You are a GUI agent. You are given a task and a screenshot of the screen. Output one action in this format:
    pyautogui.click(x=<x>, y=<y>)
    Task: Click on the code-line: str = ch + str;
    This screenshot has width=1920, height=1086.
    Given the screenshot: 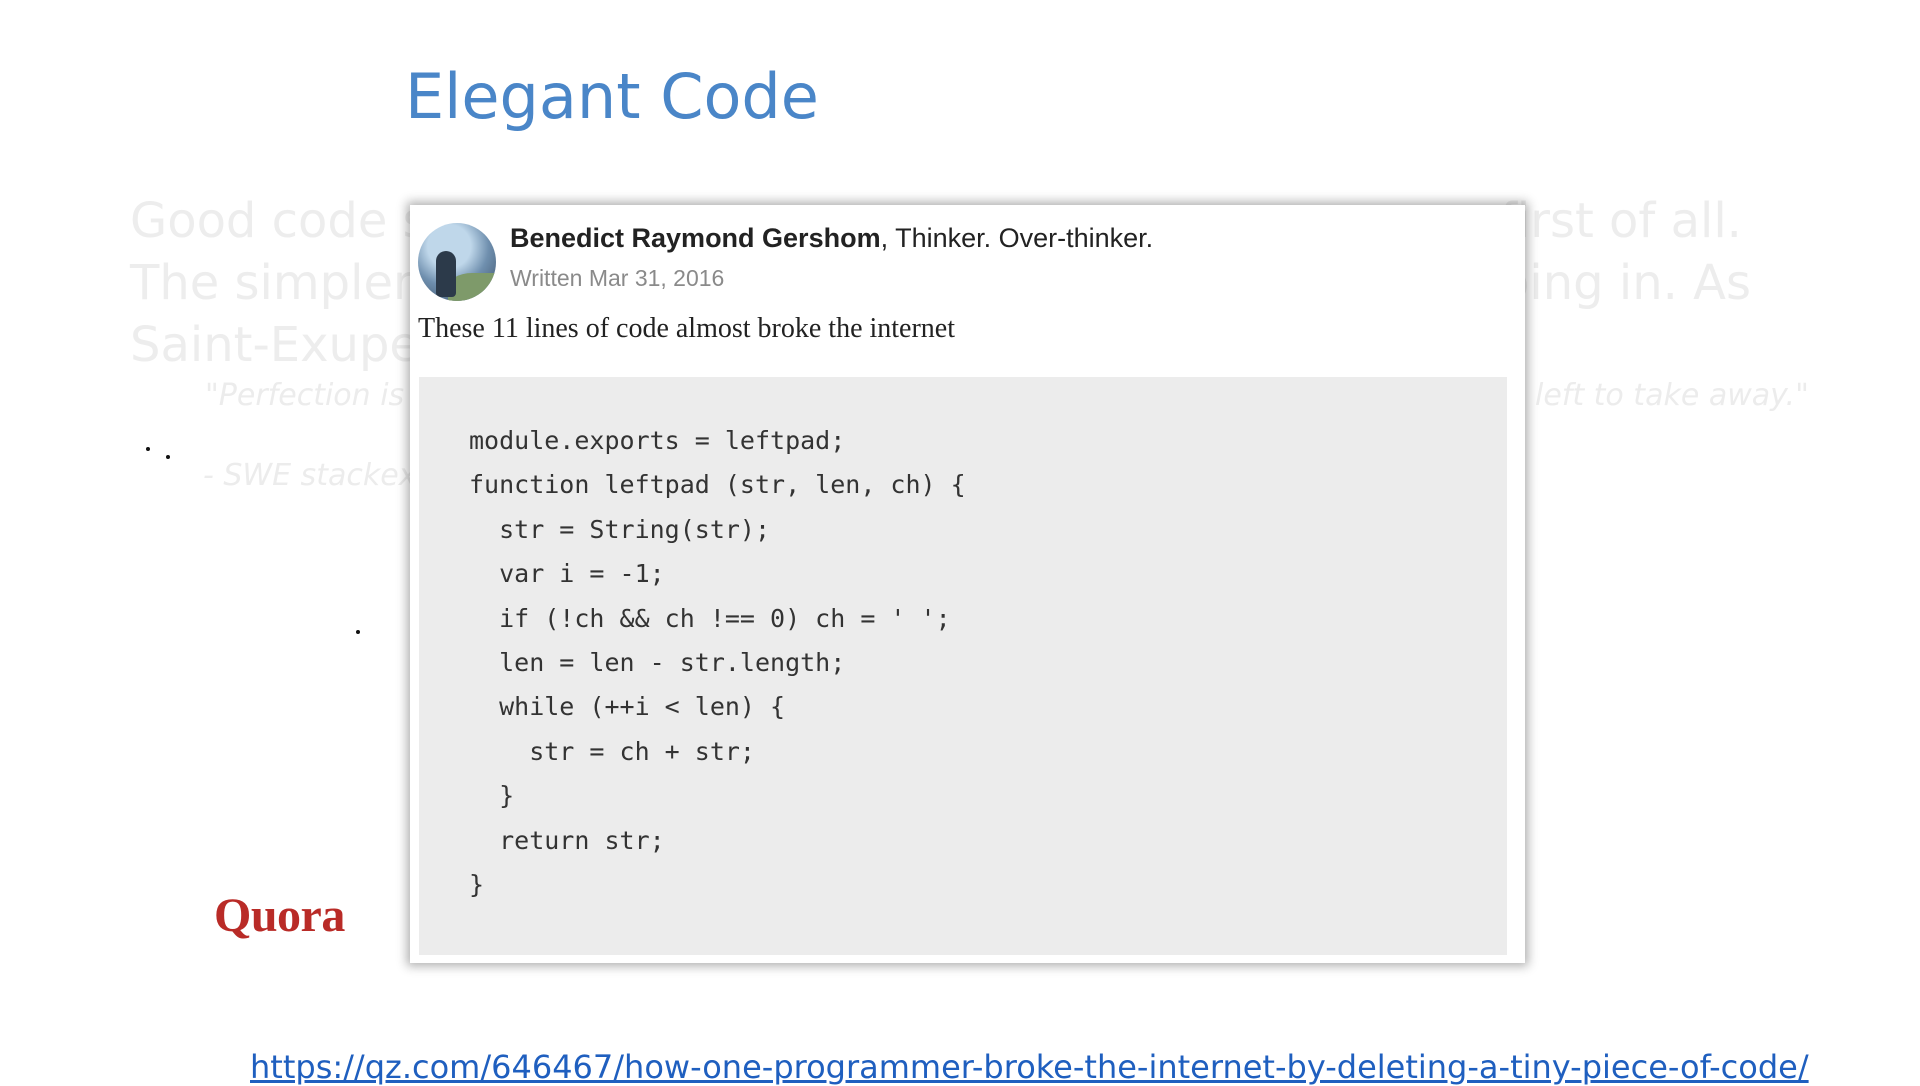 What is the action you would take?
    pyautogui.click(x=612, y=751)
    